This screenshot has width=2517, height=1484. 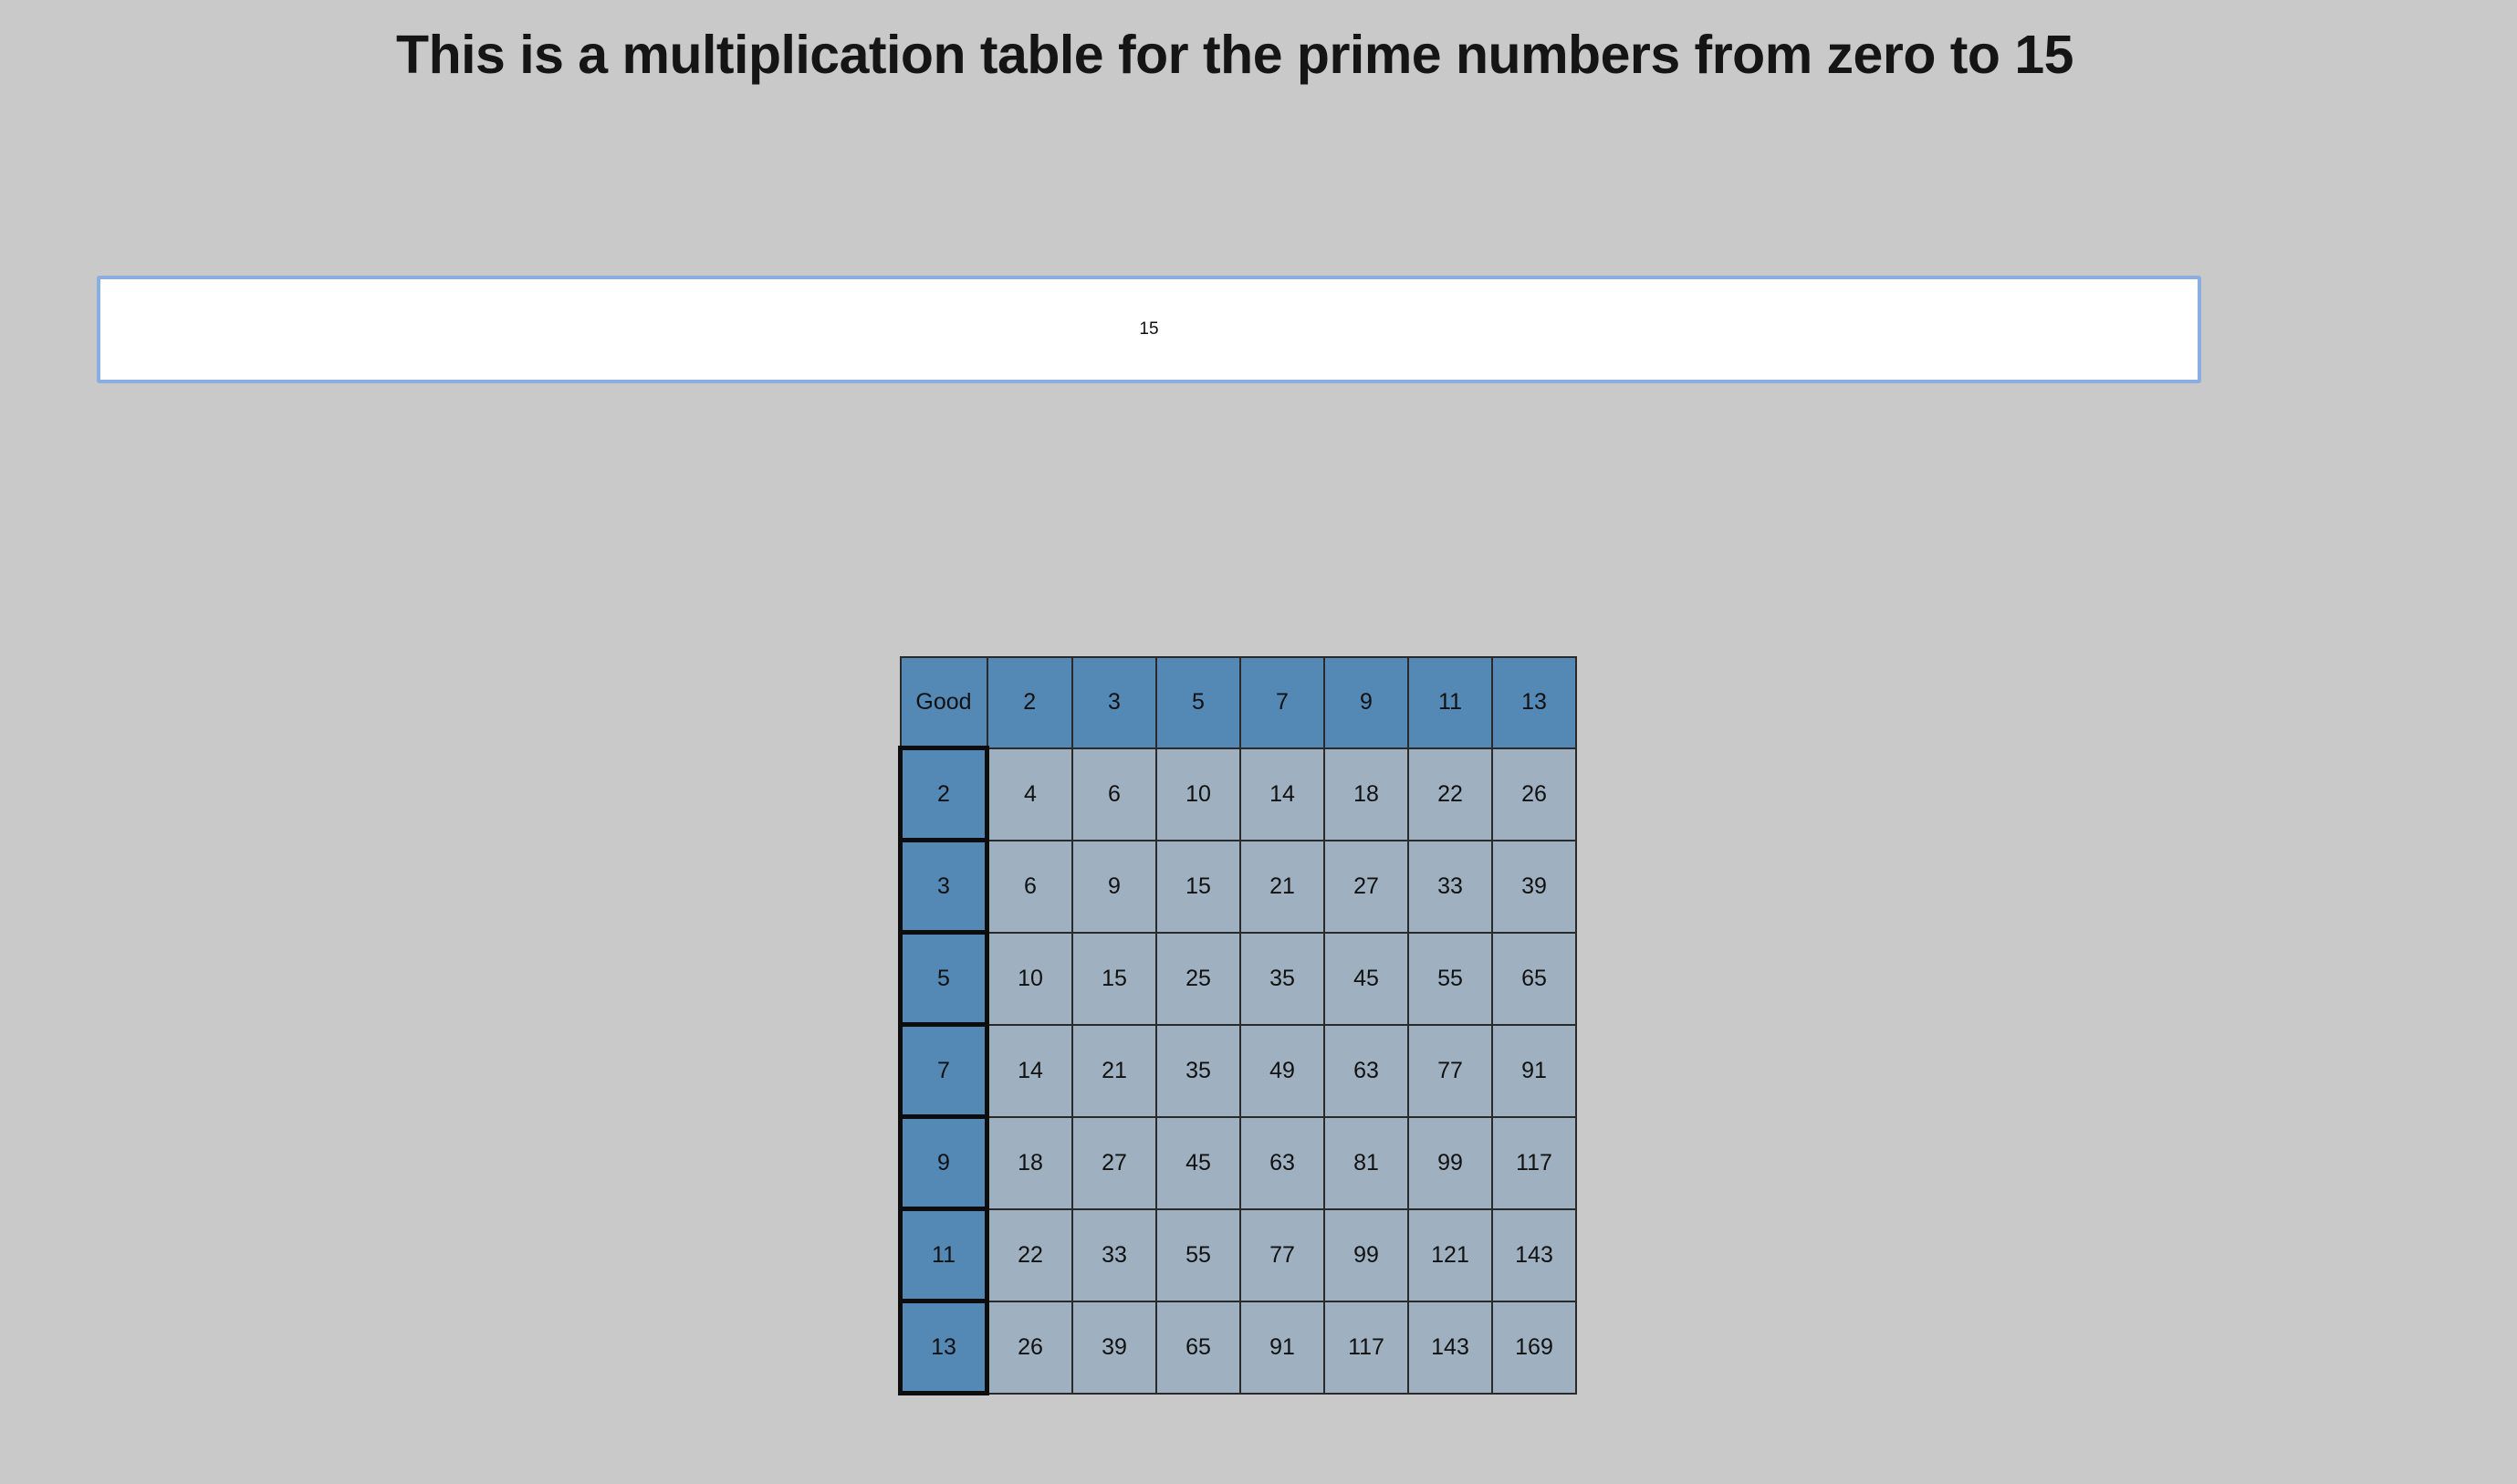 I want to click on table-header-row: Good 2 3 5 7 9 11 13, so click(x=1238, y=702).